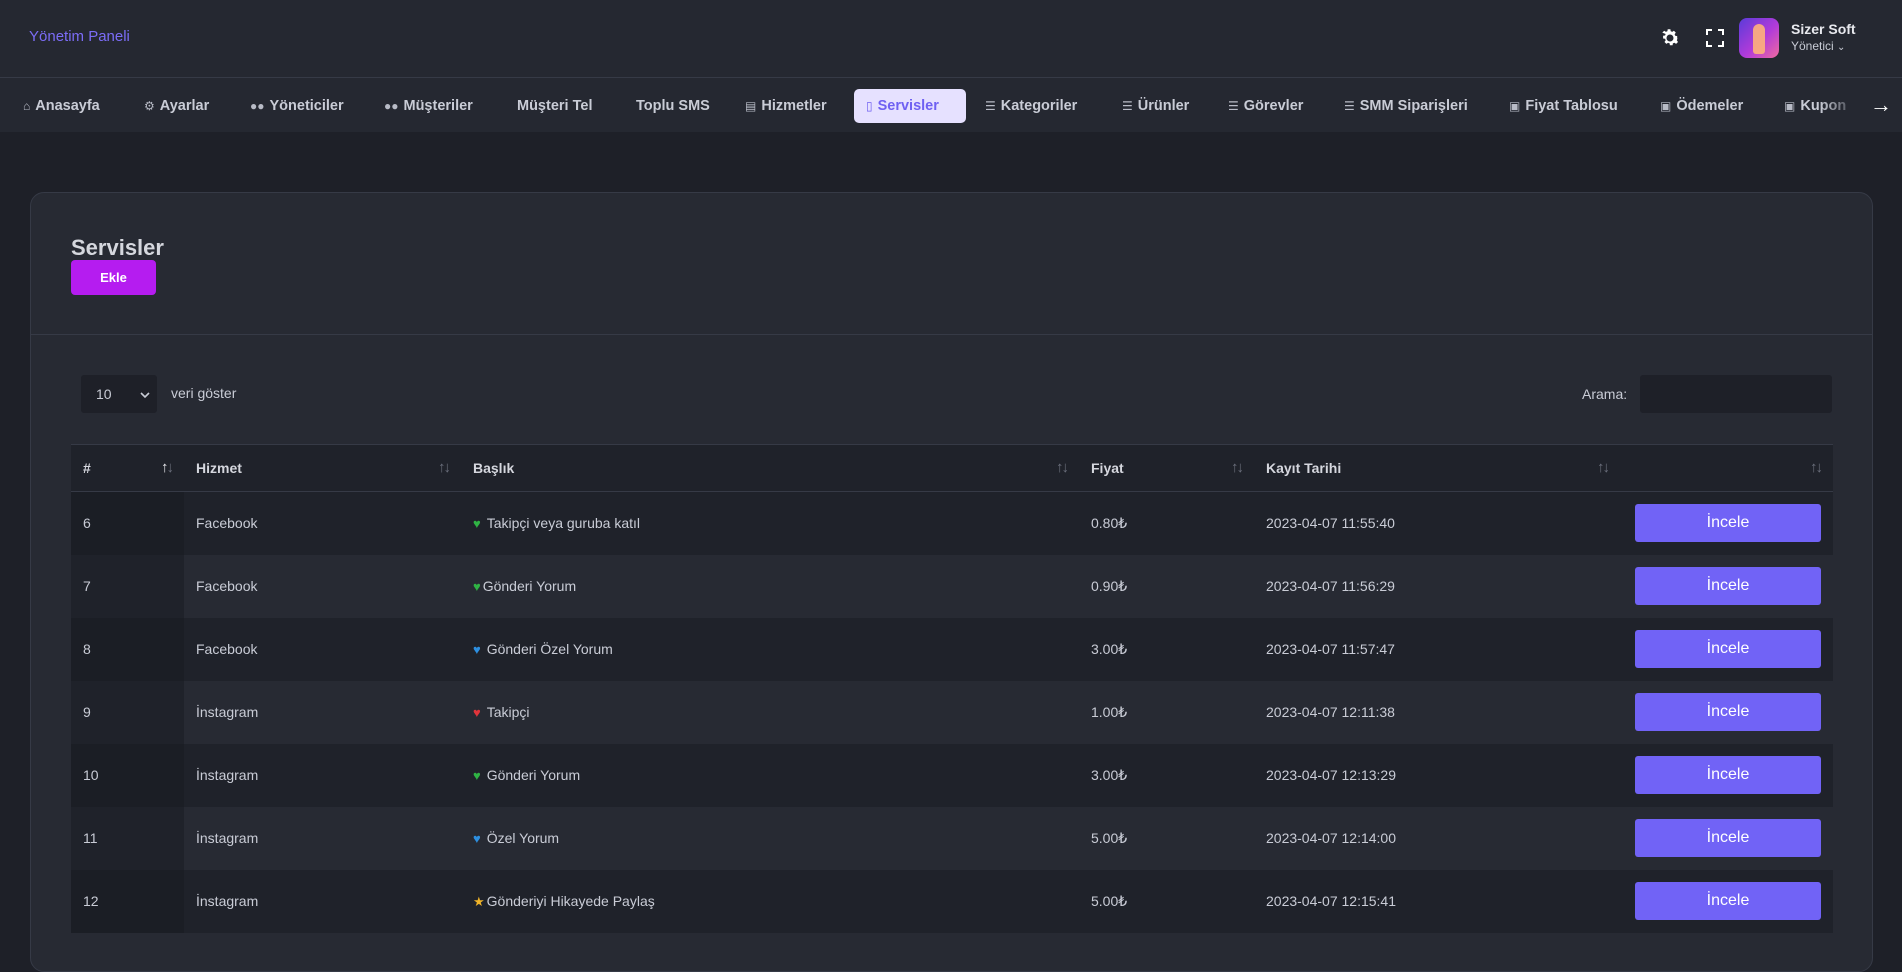 This screenshot has width=1902, height=972. I want to click on user-role-dropdown: Yönetici ⌄, so click(1818, 46).